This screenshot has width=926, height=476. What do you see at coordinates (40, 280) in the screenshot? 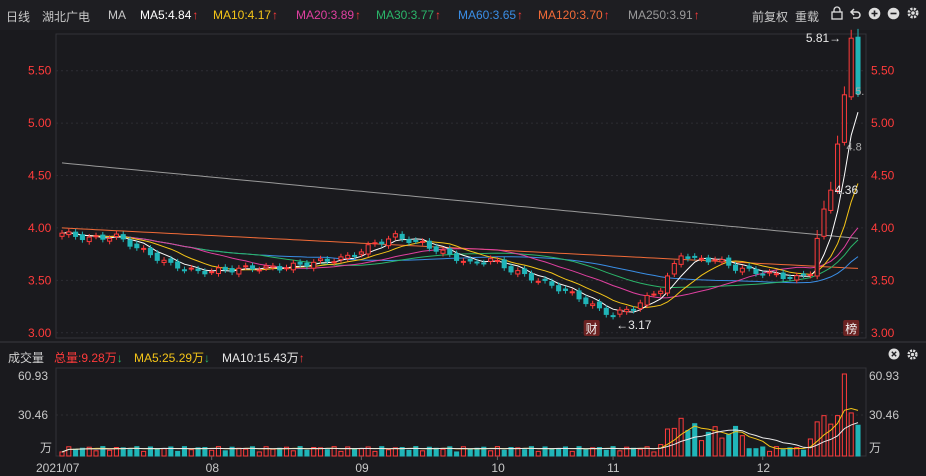
I see `price-y-tick-left: 3.50` at bounding box center [40, 280].